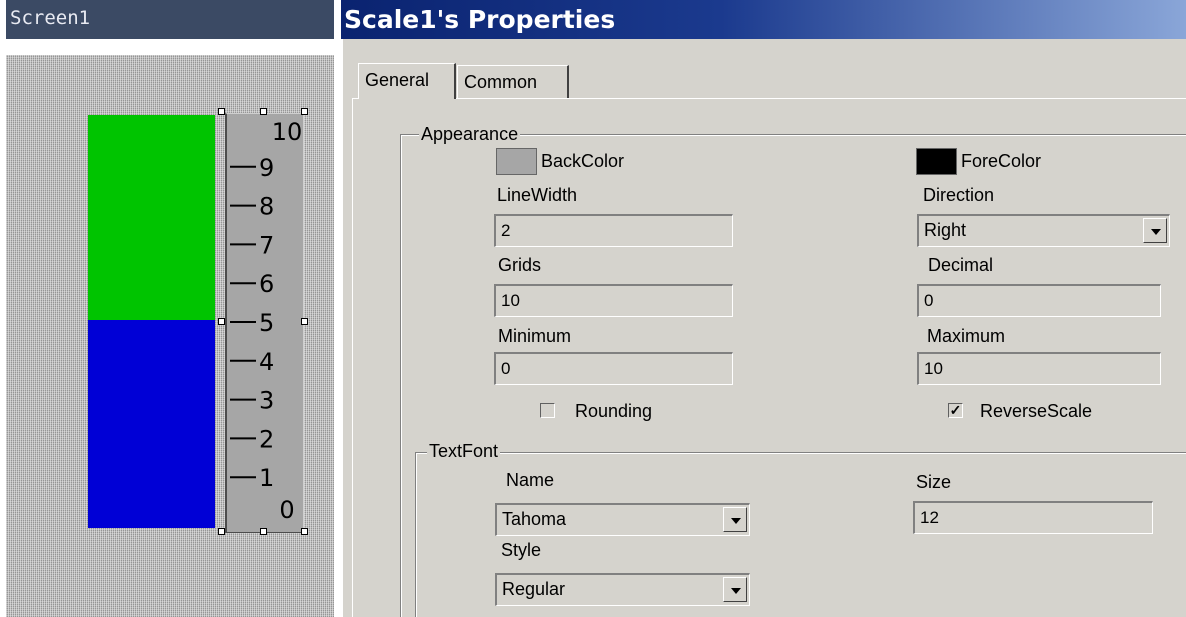  What do you see at coordinates (407, 81) in the screenshot?
I see `tab-general: General` at bounding box center [407, 81].